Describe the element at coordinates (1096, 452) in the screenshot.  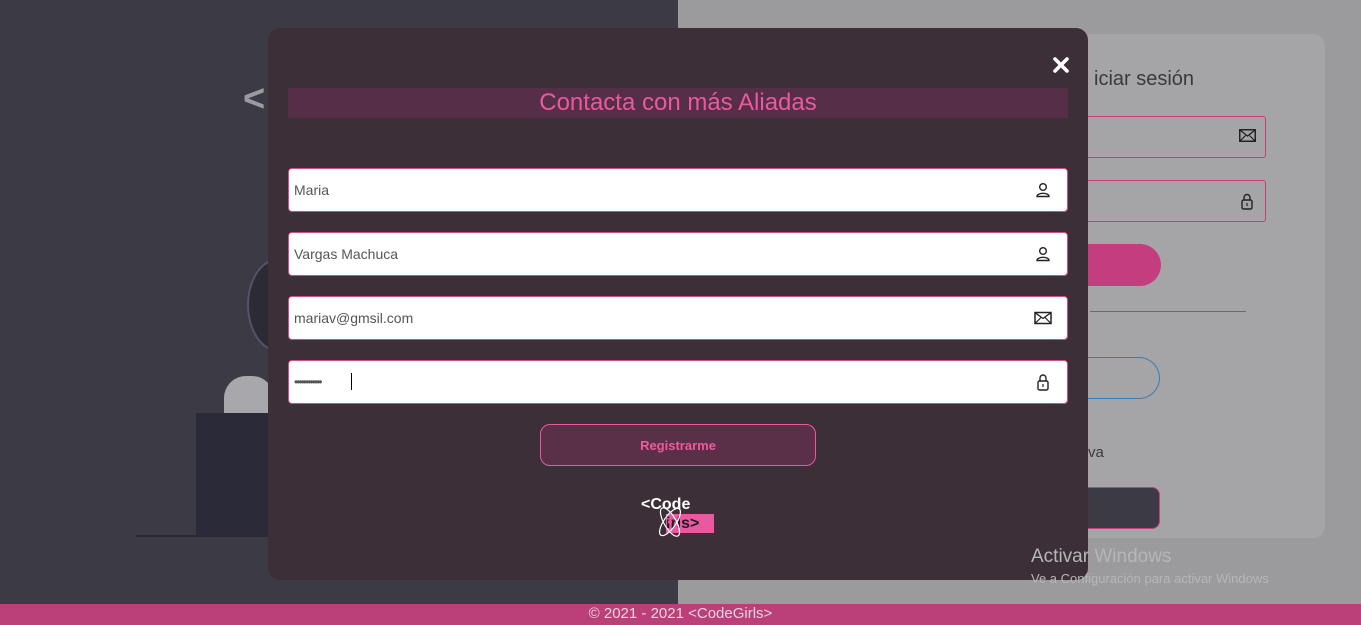
I see `login-register-text: va` at that location.